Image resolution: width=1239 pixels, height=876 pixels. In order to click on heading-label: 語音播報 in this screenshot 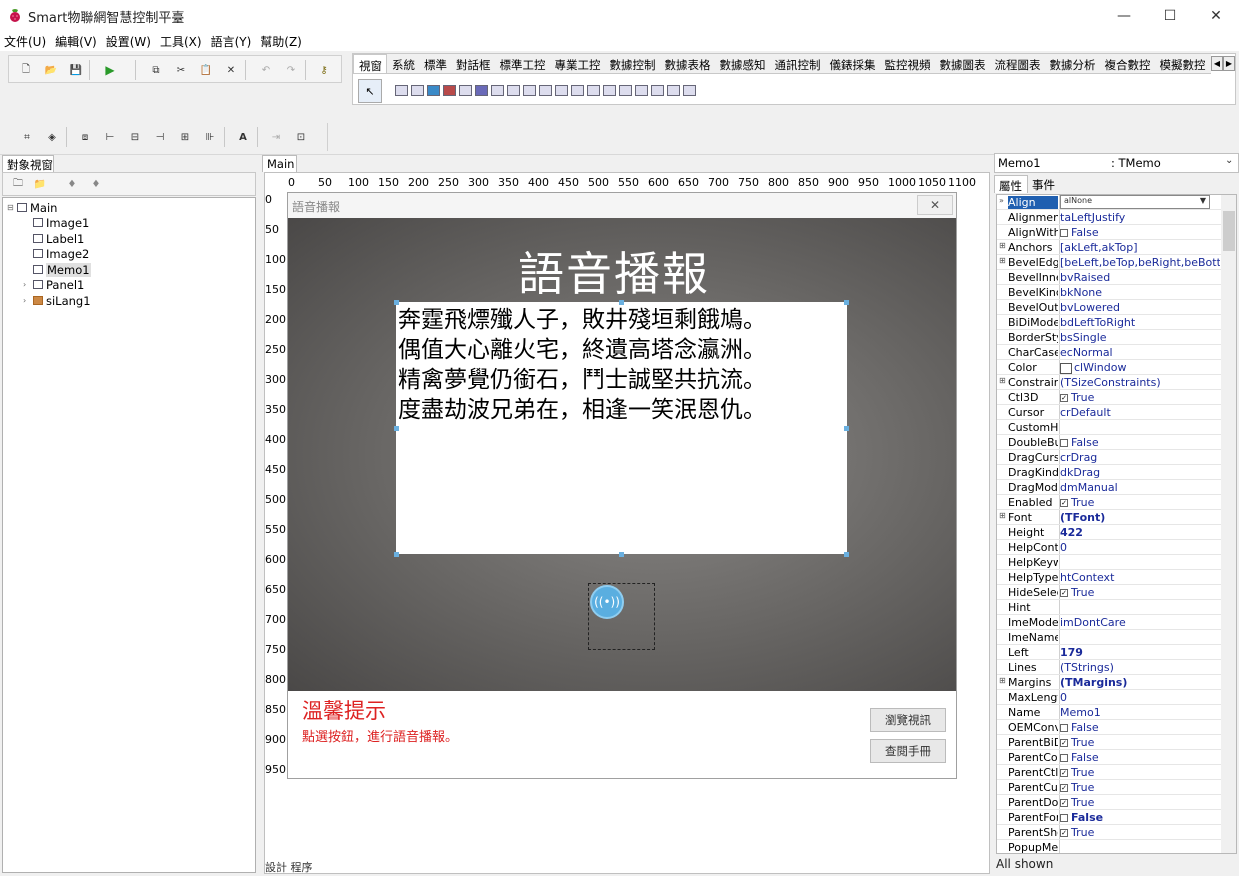, I will do `click(614, 271)`.